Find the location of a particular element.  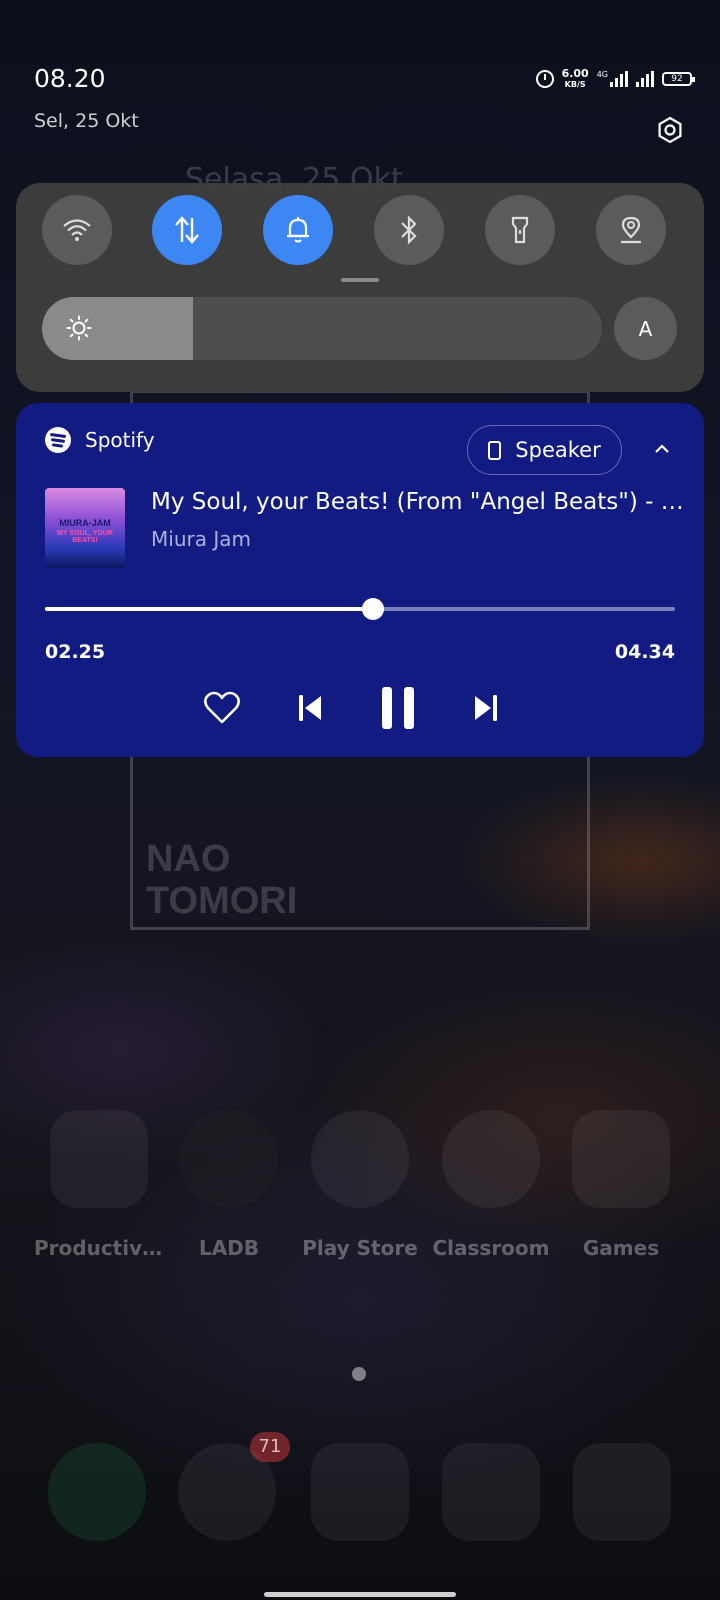

heart-icon is located at coordinates (222, 707).